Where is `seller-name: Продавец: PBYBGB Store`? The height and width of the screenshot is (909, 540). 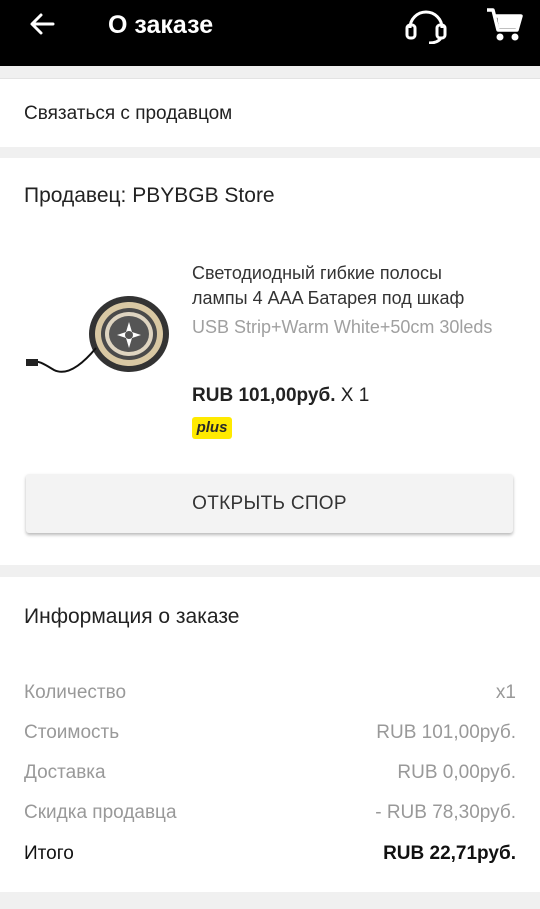
seller-name: Продавец: PBYBGB Store is located at coordinates (149, 195).